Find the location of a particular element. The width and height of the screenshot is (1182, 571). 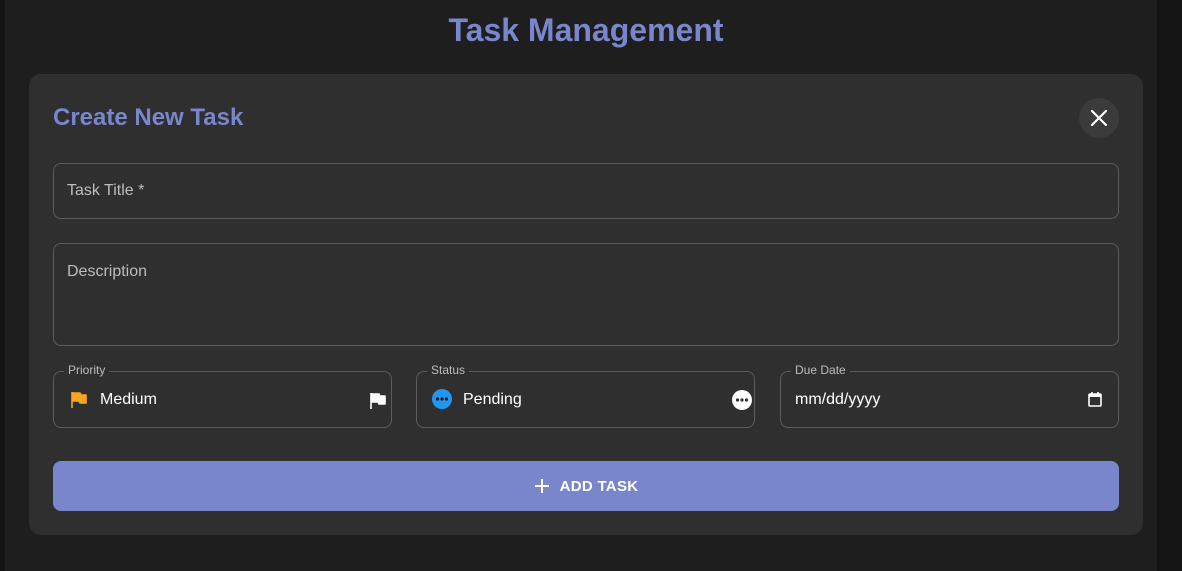

close-icon is located at coordinates (1099, 118).